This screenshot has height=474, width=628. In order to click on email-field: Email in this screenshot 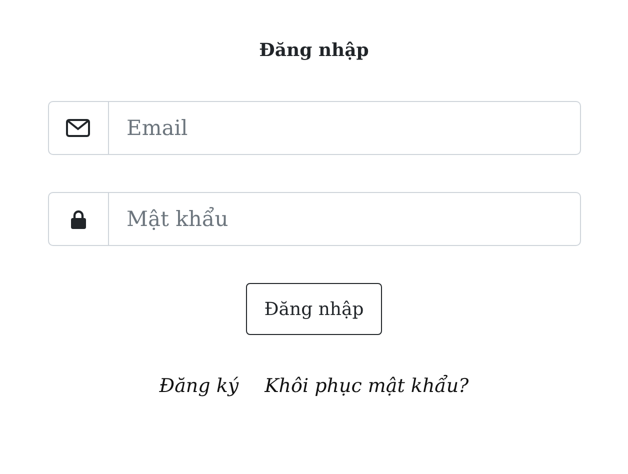, I will do `click(344, 128)`.